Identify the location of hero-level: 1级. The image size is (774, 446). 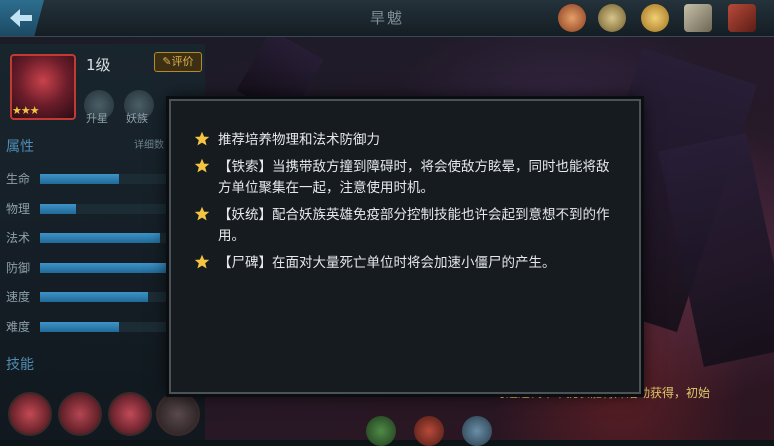
(98, 65).